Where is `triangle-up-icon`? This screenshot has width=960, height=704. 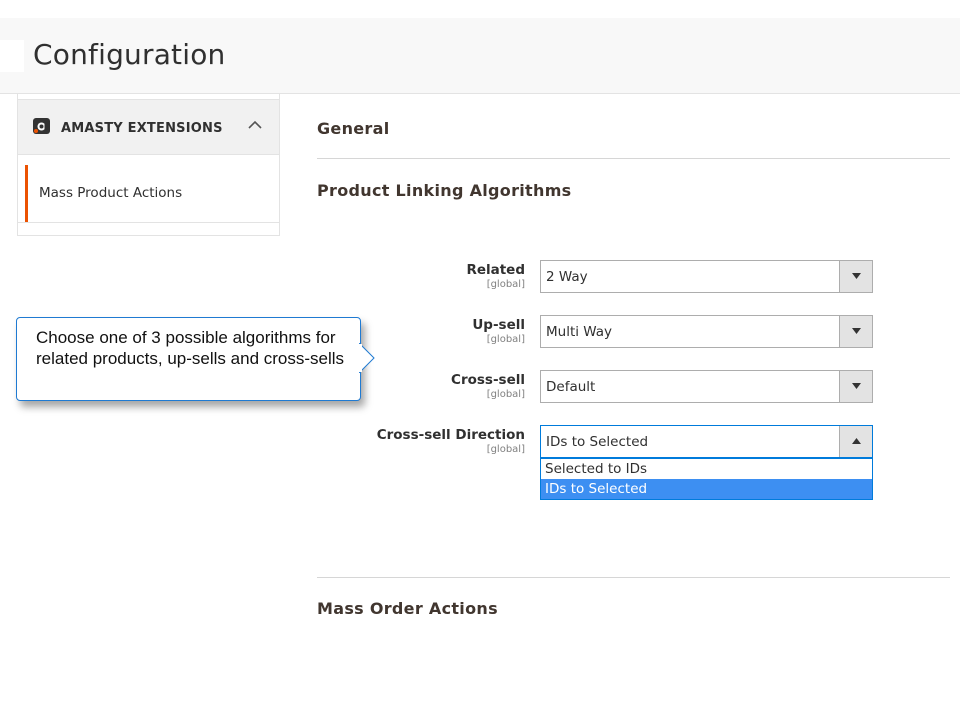
triangle-up-icon is located at coordinates (856, 441).